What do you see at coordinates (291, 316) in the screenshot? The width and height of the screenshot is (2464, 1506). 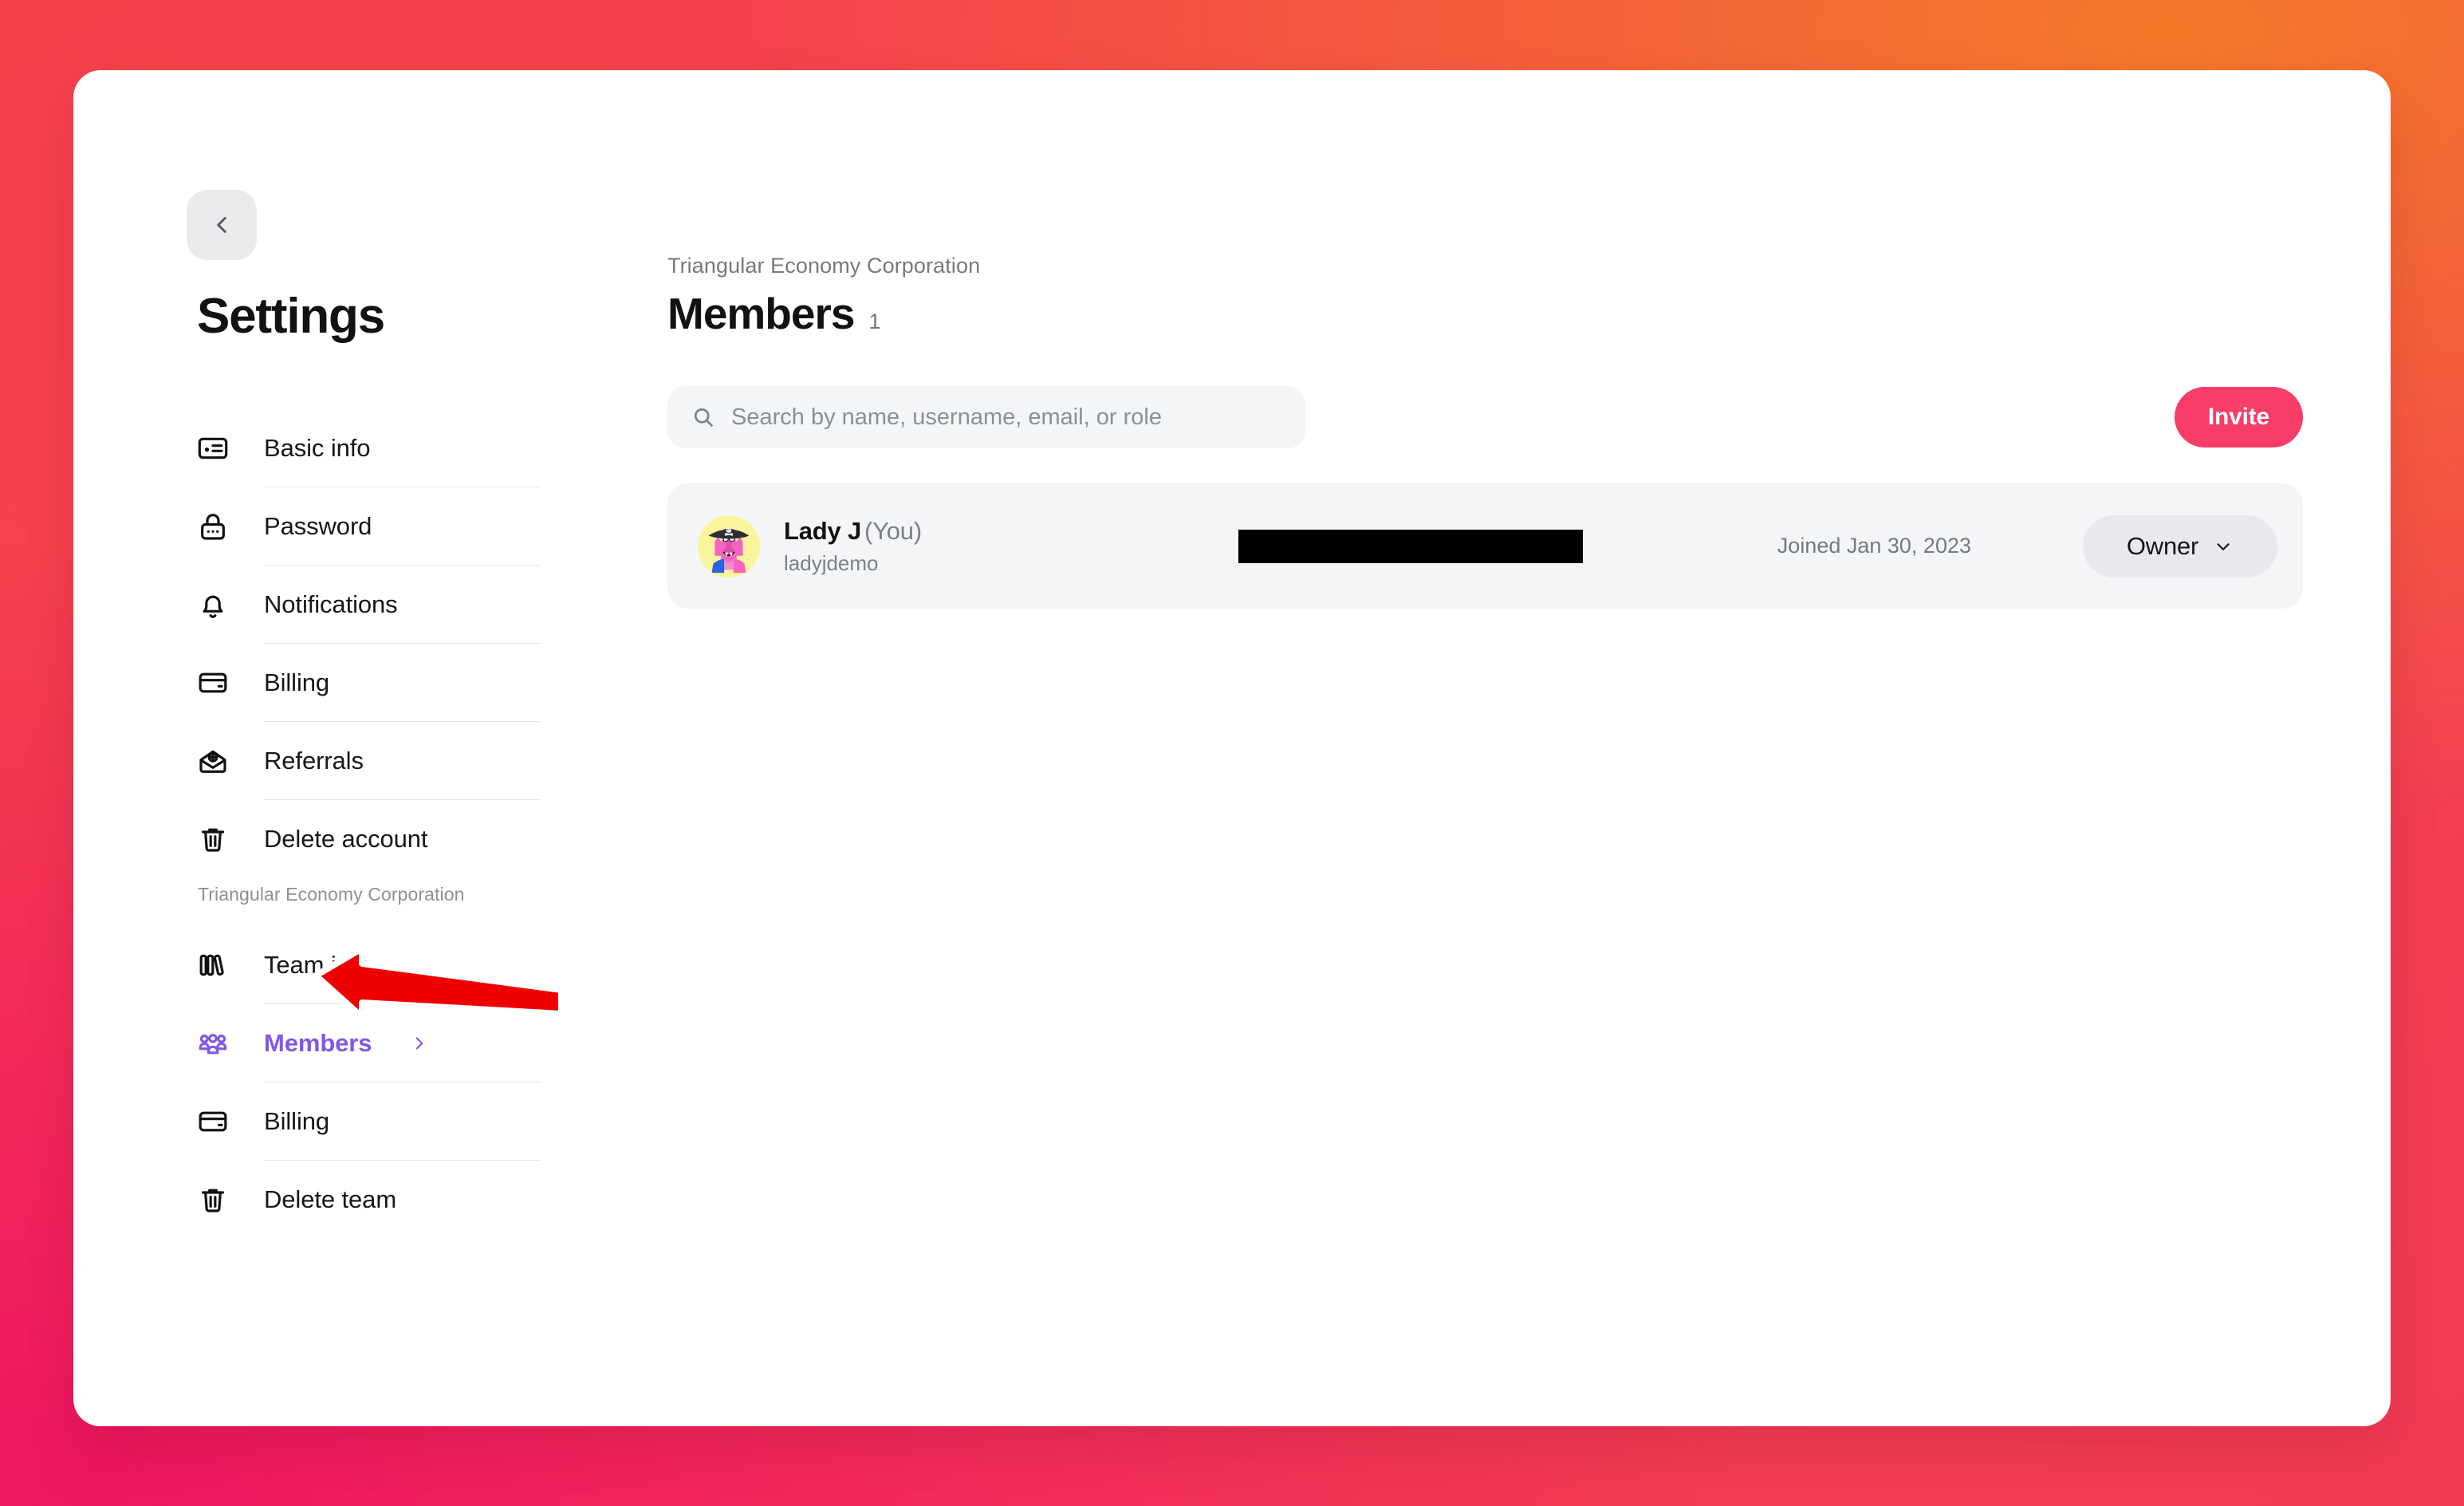 I see `page-title: Settings` at bounding box center [291, 316].